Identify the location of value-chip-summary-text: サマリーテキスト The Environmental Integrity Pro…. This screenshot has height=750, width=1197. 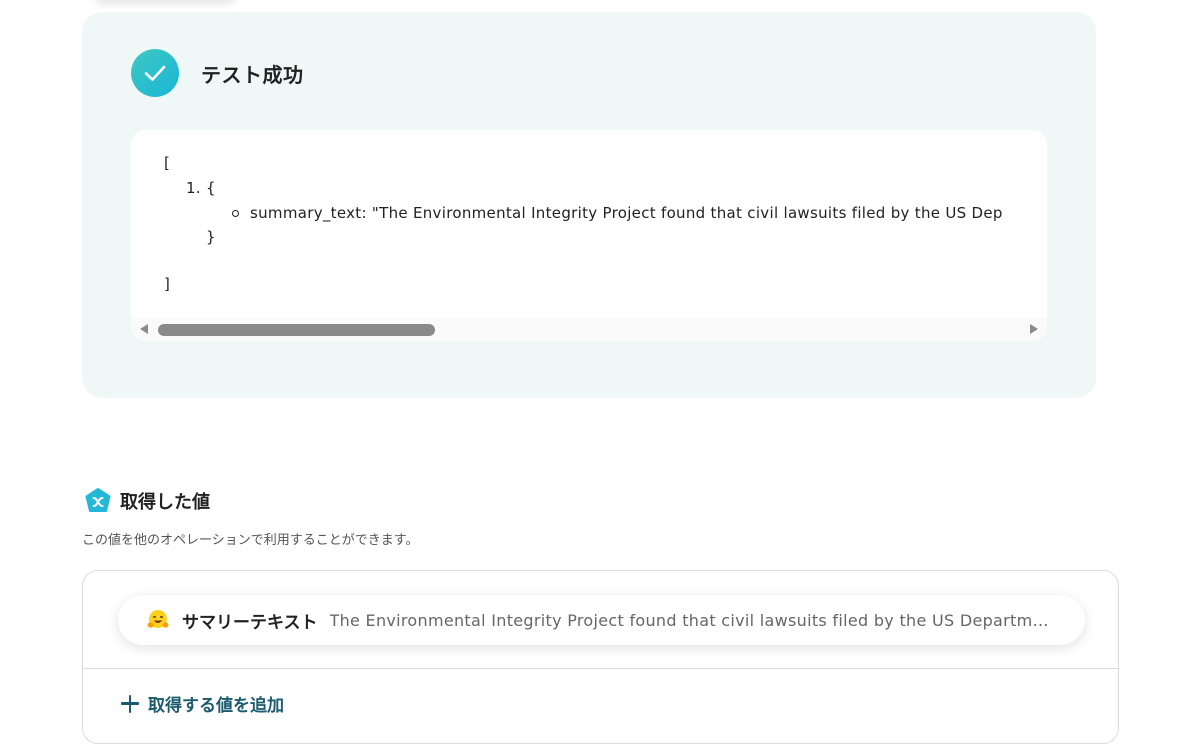
(601, 620).